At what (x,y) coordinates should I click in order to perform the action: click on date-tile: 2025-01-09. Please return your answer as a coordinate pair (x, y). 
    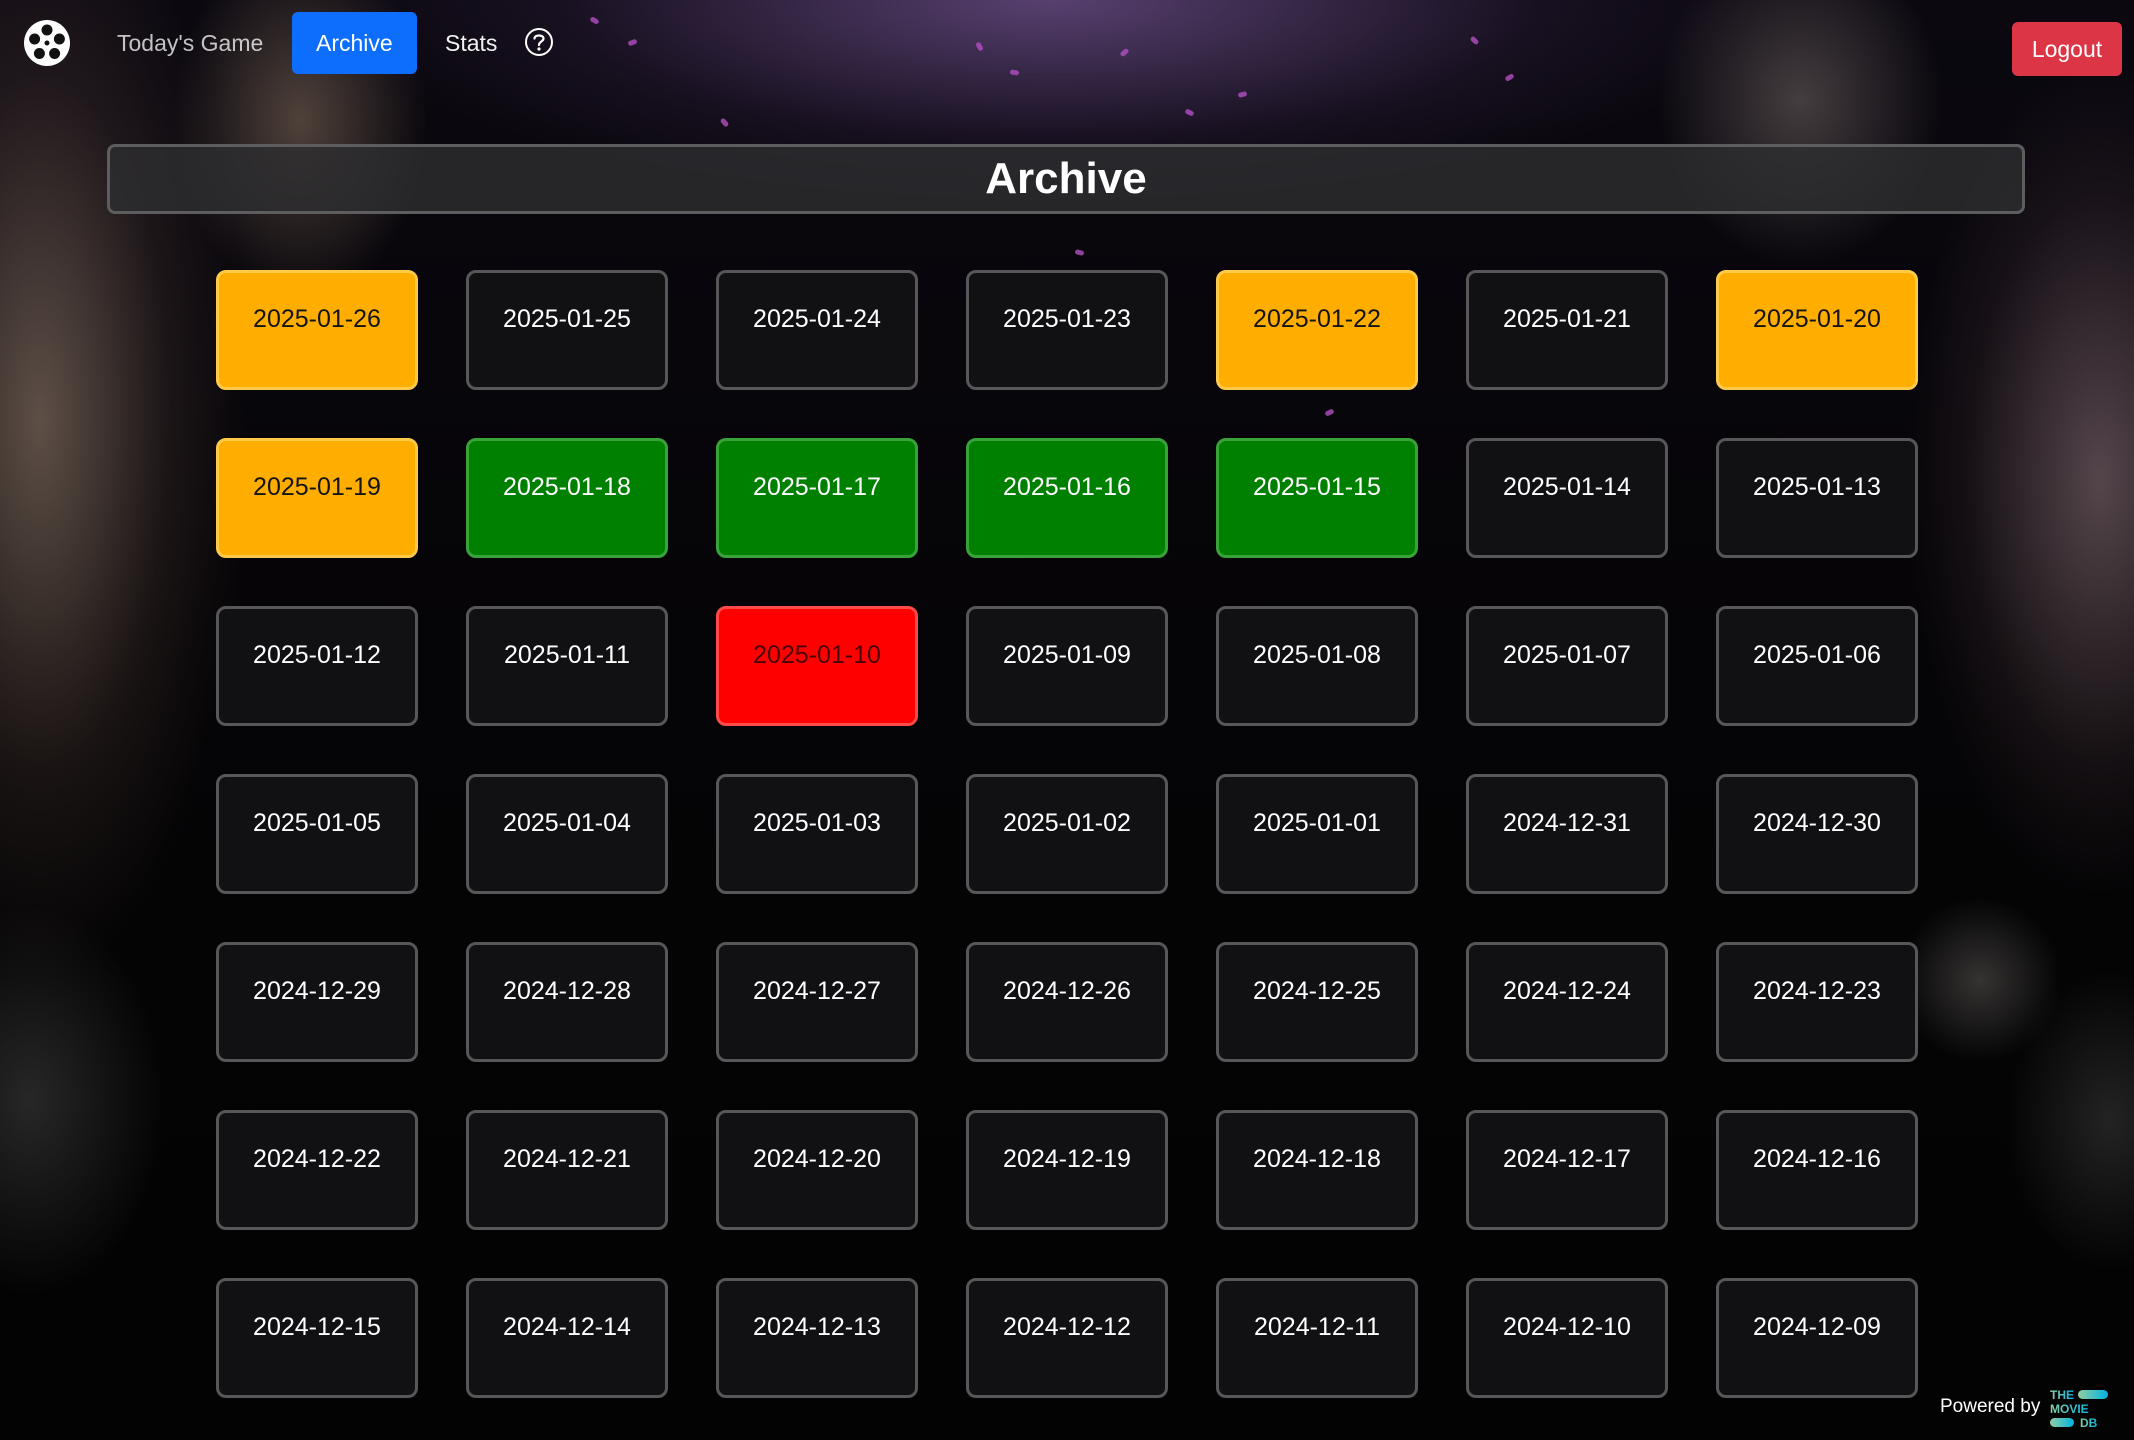
    Looking at the image, I should click on (1067, 666).